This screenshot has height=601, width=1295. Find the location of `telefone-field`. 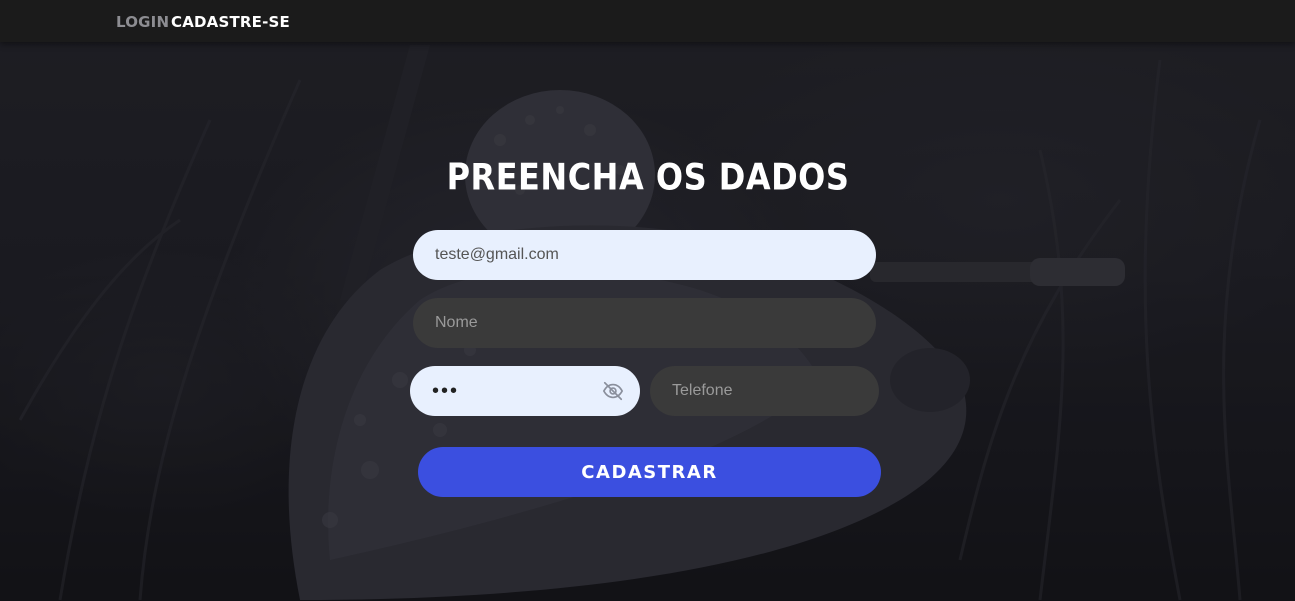

telefone-field is located at coordinates (764, 391).